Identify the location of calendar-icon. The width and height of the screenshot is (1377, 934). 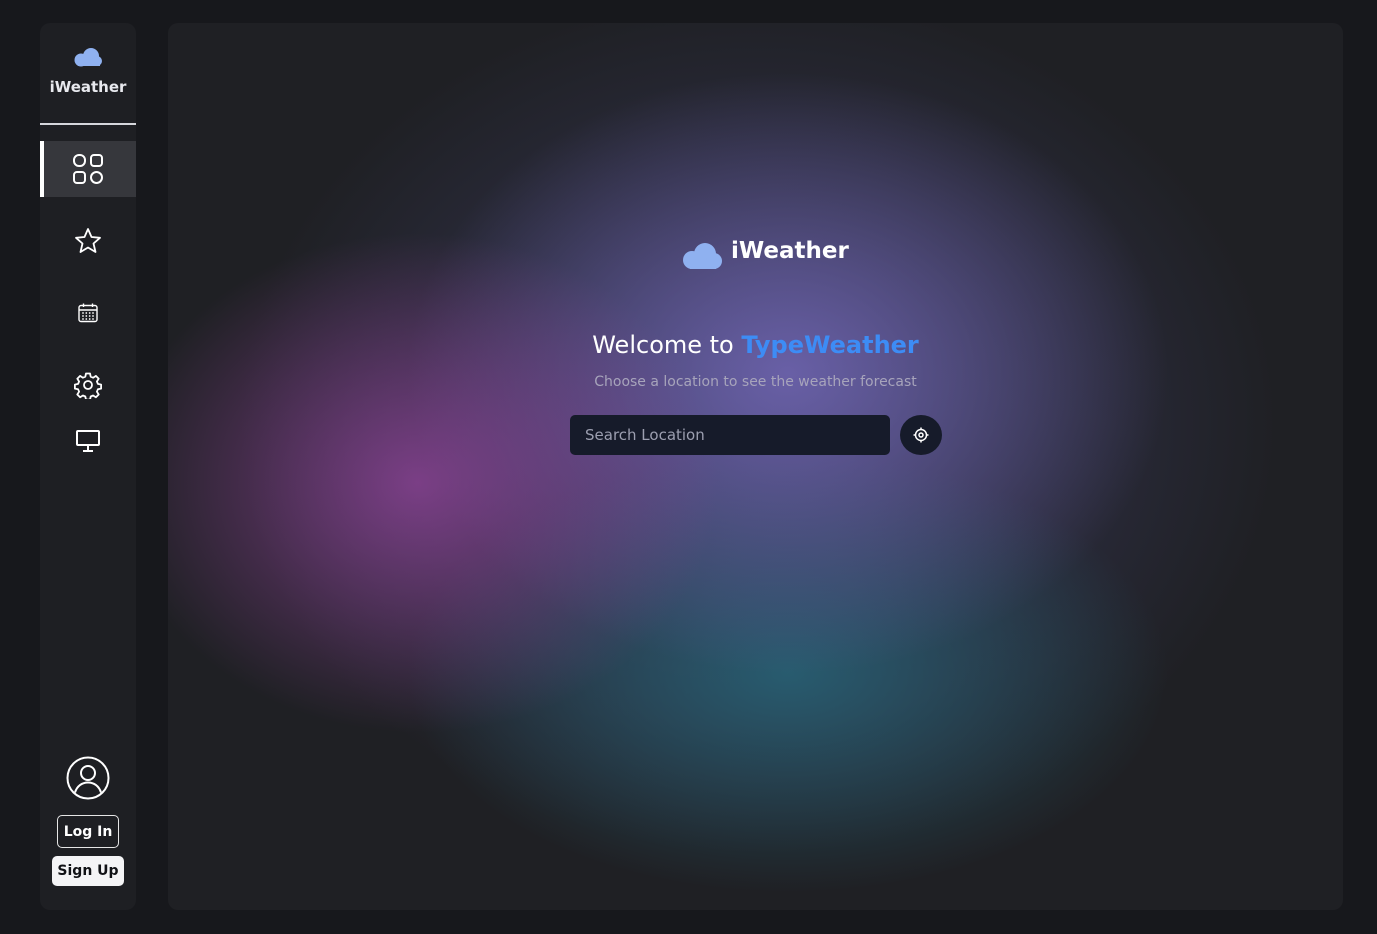
(88, 313).